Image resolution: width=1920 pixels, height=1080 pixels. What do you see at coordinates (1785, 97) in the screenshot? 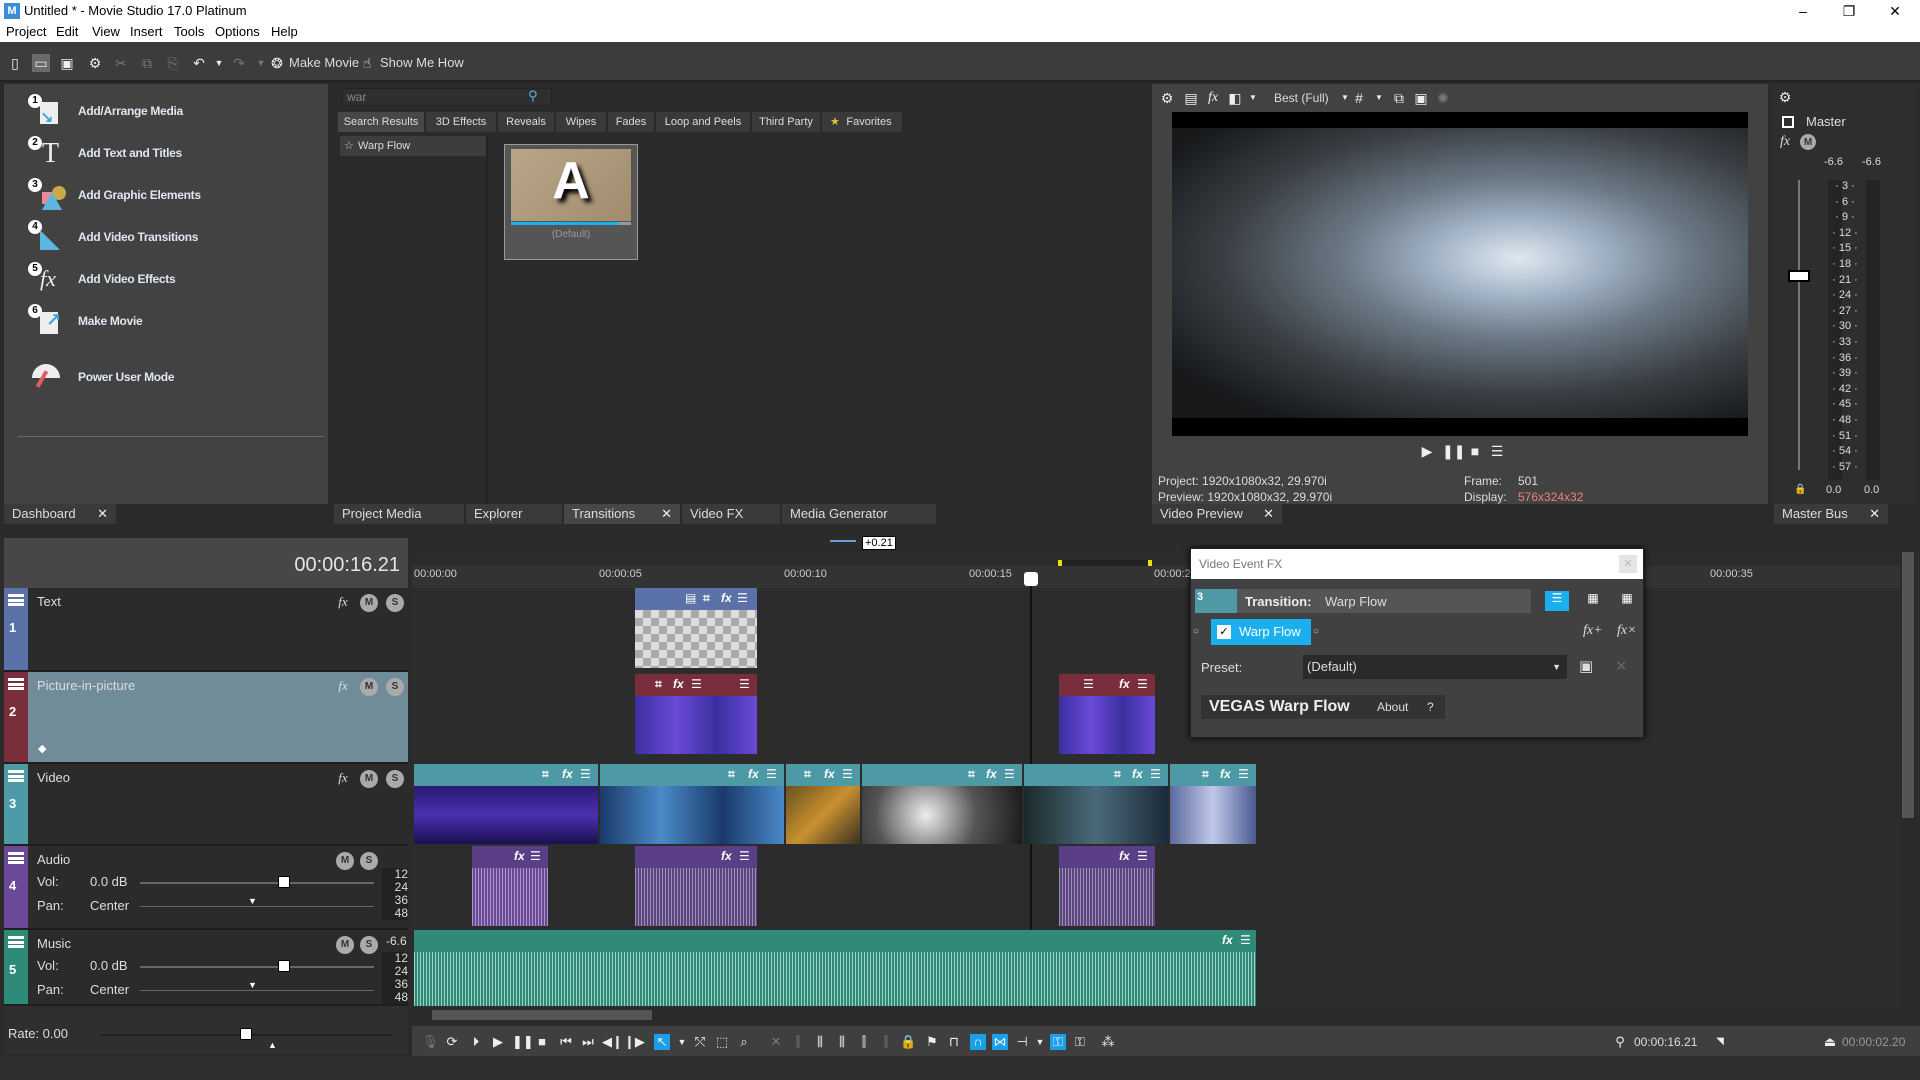
I see `master-settings-icon: ⚙` at bounding box center [1785, 97].